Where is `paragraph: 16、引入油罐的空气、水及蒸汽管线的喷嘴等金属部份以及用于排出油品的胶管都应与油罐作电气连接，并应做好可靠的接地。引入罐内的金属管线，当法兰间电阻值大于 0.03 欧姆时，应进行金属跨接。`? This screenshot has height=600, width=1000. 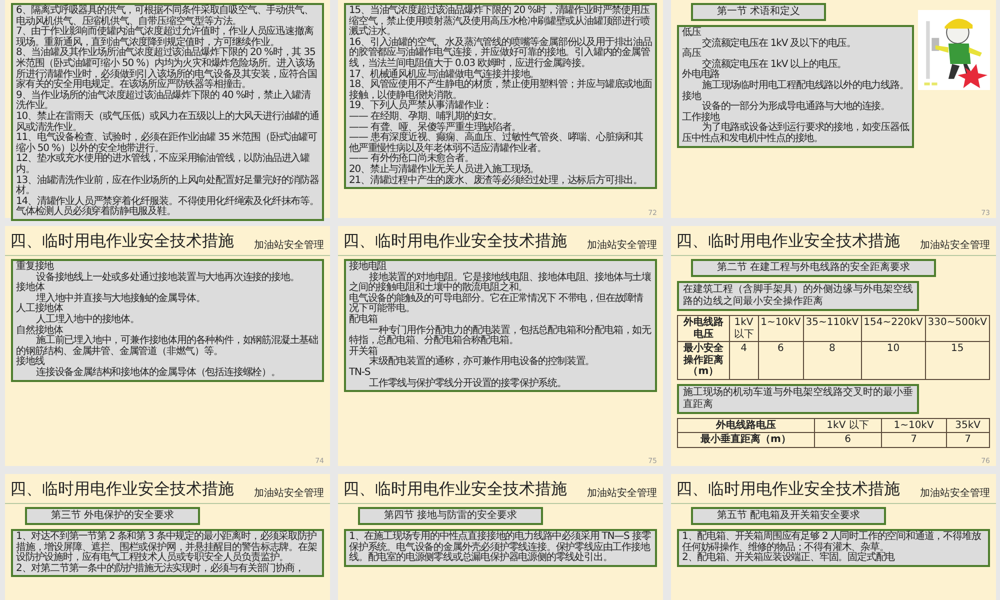 paragraph: 16、引入油罐的空气、水及蒸汽管线的喷嘴等金属部份以及用于排出油品的胶管都应与油罐作电气连接，并应做好可靠的接地。引入罐内的金属管线，当法兰间电阻值大于 0.03 欧姆时，应进行金属跨接。 is located at coordinates (500, 53).